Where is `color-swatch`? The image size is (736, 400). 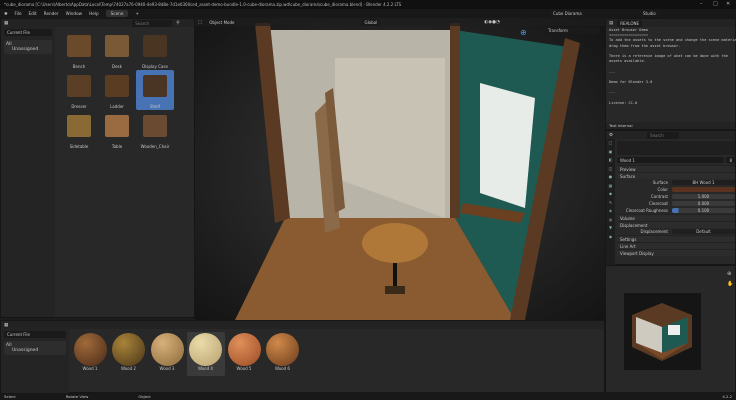 color-swatch is located at coordinates (703, 189).